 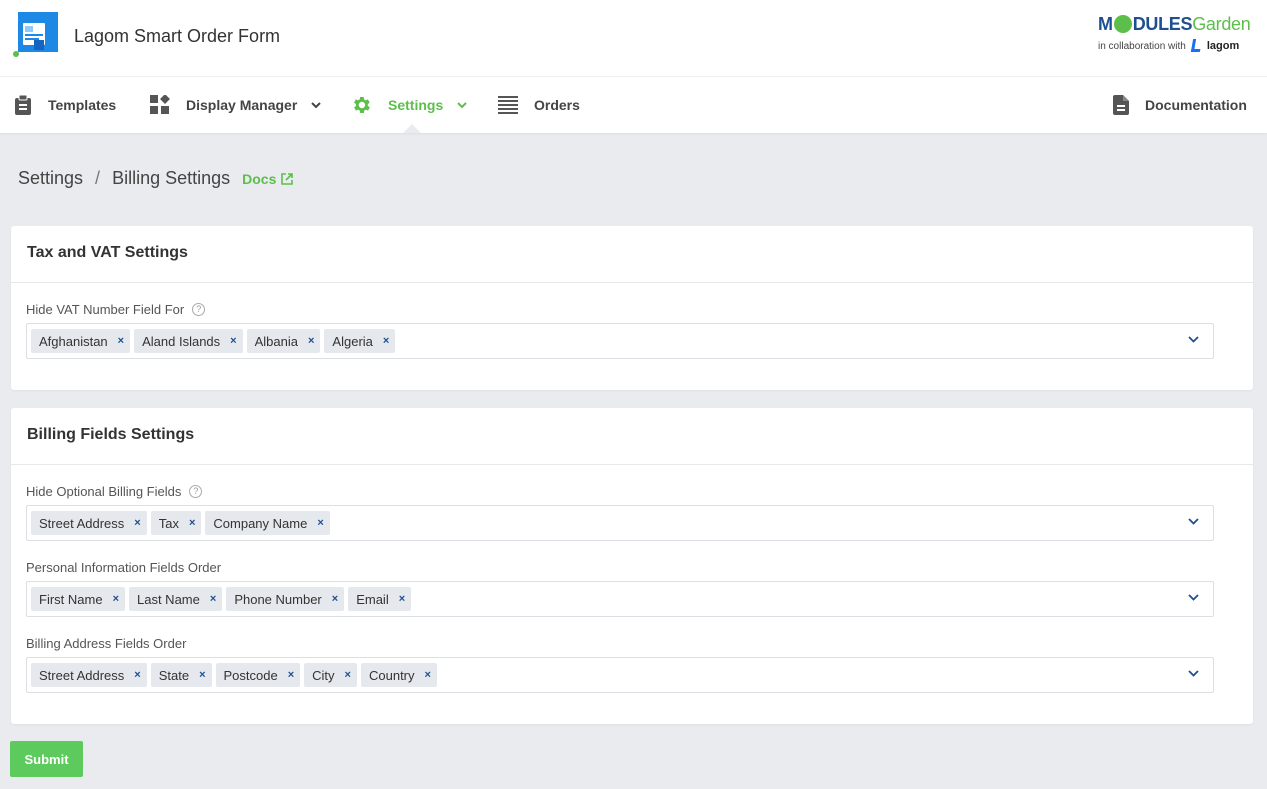 I want to click on selected-tag: Country ×, so click(x=398, y=675).